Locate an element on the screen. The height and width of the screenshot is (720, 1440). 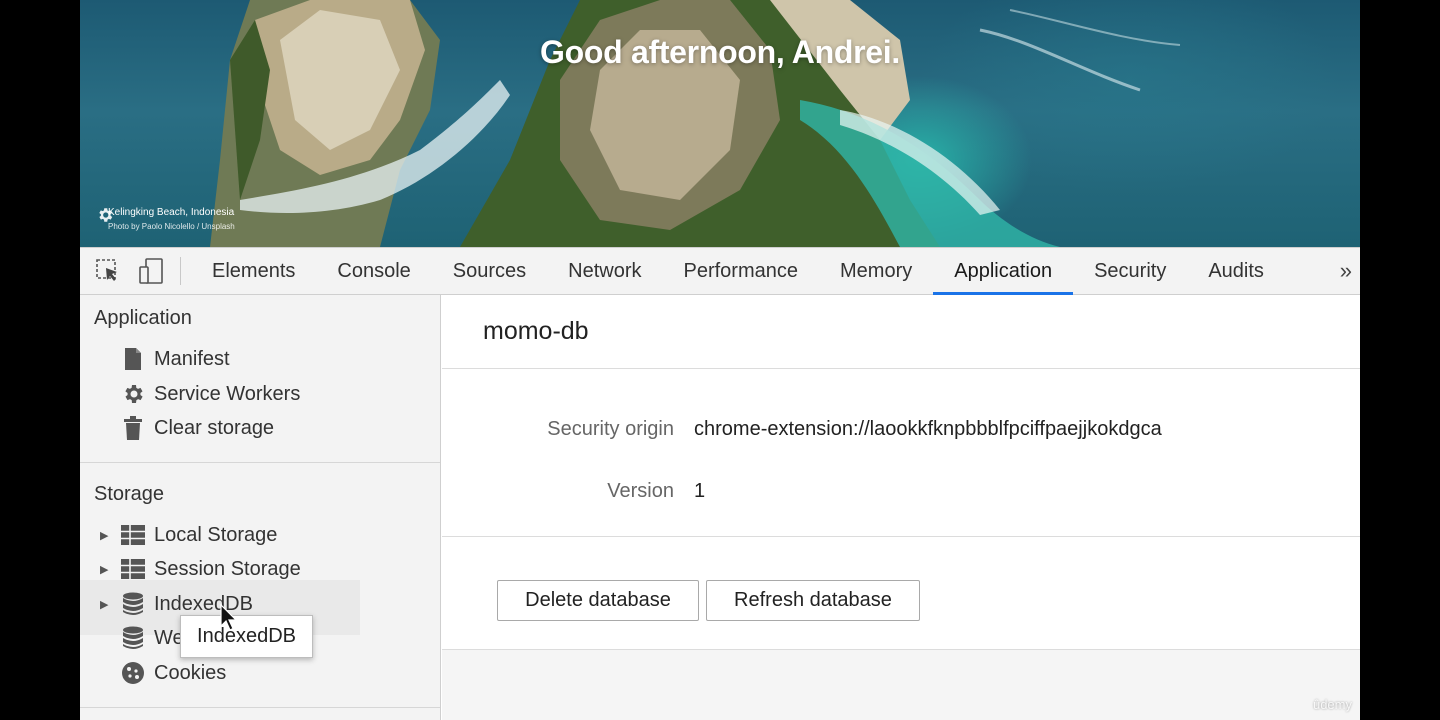
panel-empty-area is located at coordinates (901, 685).